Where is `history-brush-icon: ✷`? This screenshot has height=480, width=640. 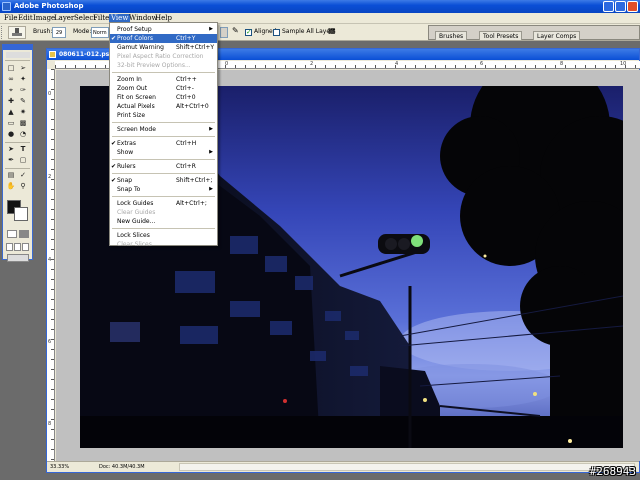
history-brush-icon: ✷ is located at coordinates (23, 112).